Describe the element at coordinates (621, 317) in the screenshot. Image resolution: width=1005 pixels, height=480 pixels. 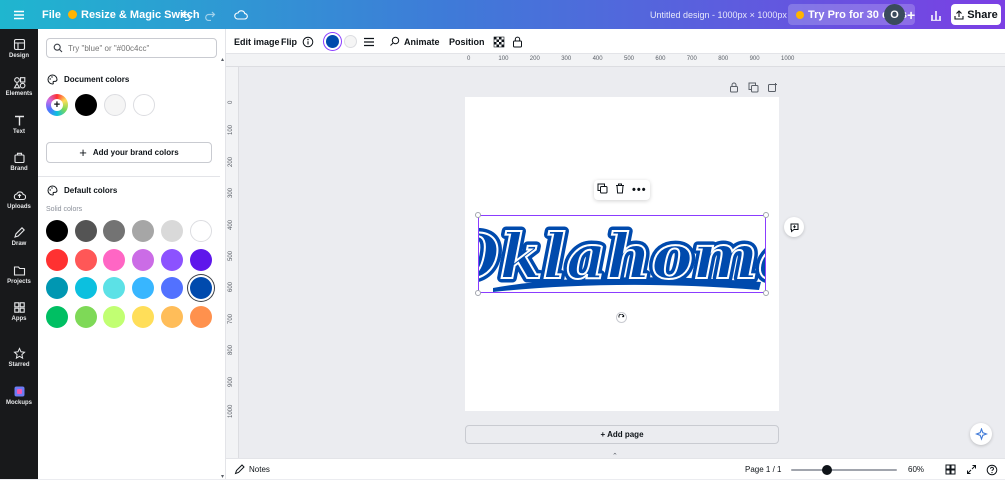
I see `rotate-handle` at that location.